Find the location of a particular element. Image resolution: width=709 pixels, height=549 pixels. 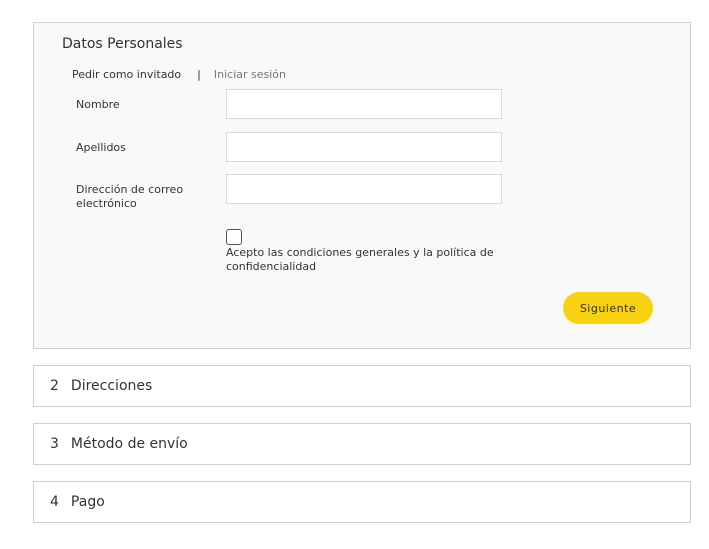

email-field is located at coordinates (364, 189).